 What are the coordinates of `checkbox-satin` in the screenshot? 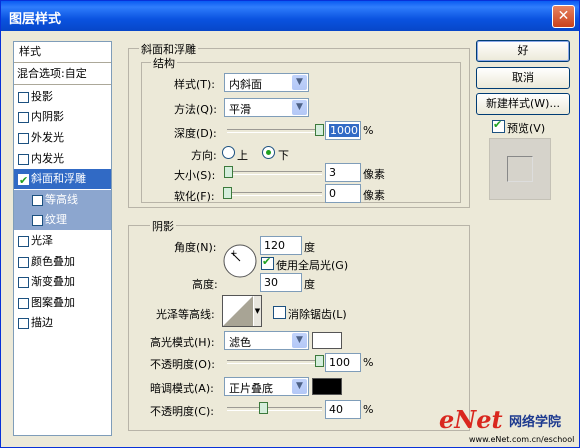 It's located at (23, 241).